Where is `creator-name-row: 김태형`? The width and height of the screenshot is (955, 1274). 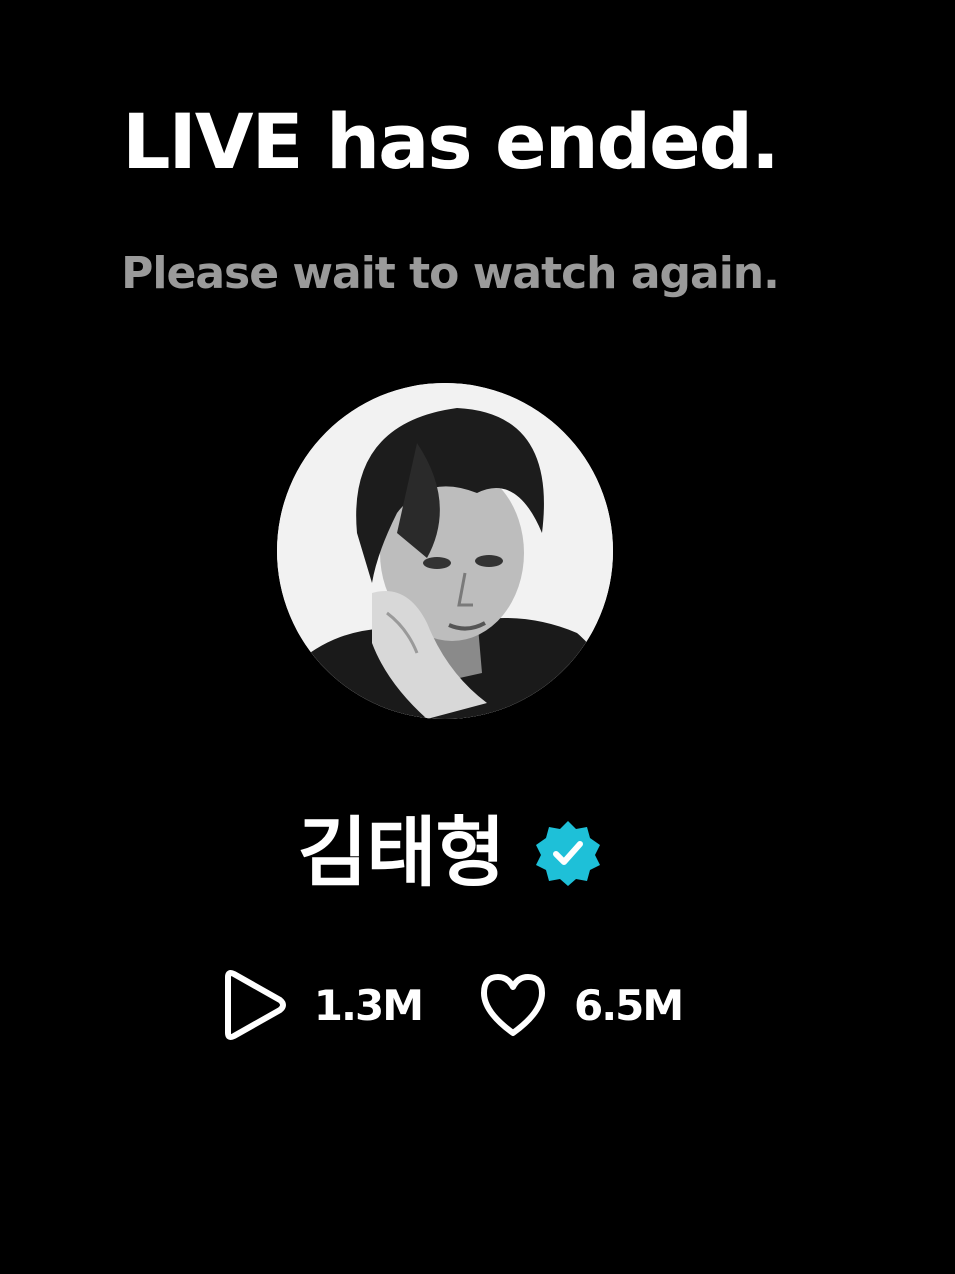 creator-name-row: 김태형 is located at coordinates (450, 853).